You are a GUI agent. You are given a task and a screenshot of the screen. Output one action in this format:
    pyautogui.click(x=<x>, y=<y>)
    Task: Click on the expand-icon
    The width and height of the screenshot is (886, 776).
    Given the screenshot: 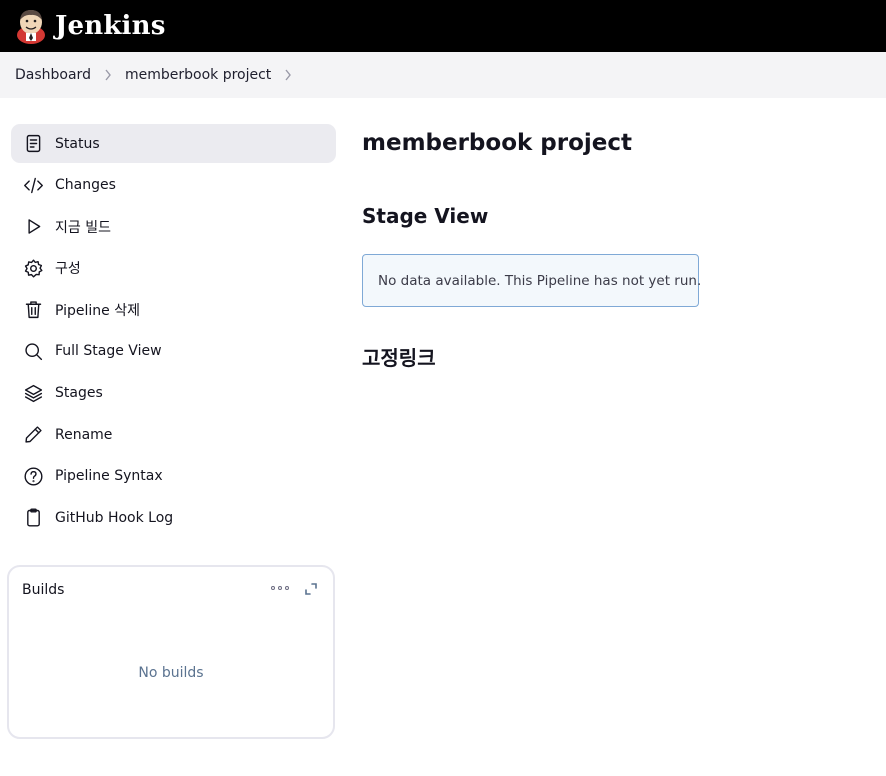 What is the action you would take?
    pyautogui.click(x=311, y=589)
    